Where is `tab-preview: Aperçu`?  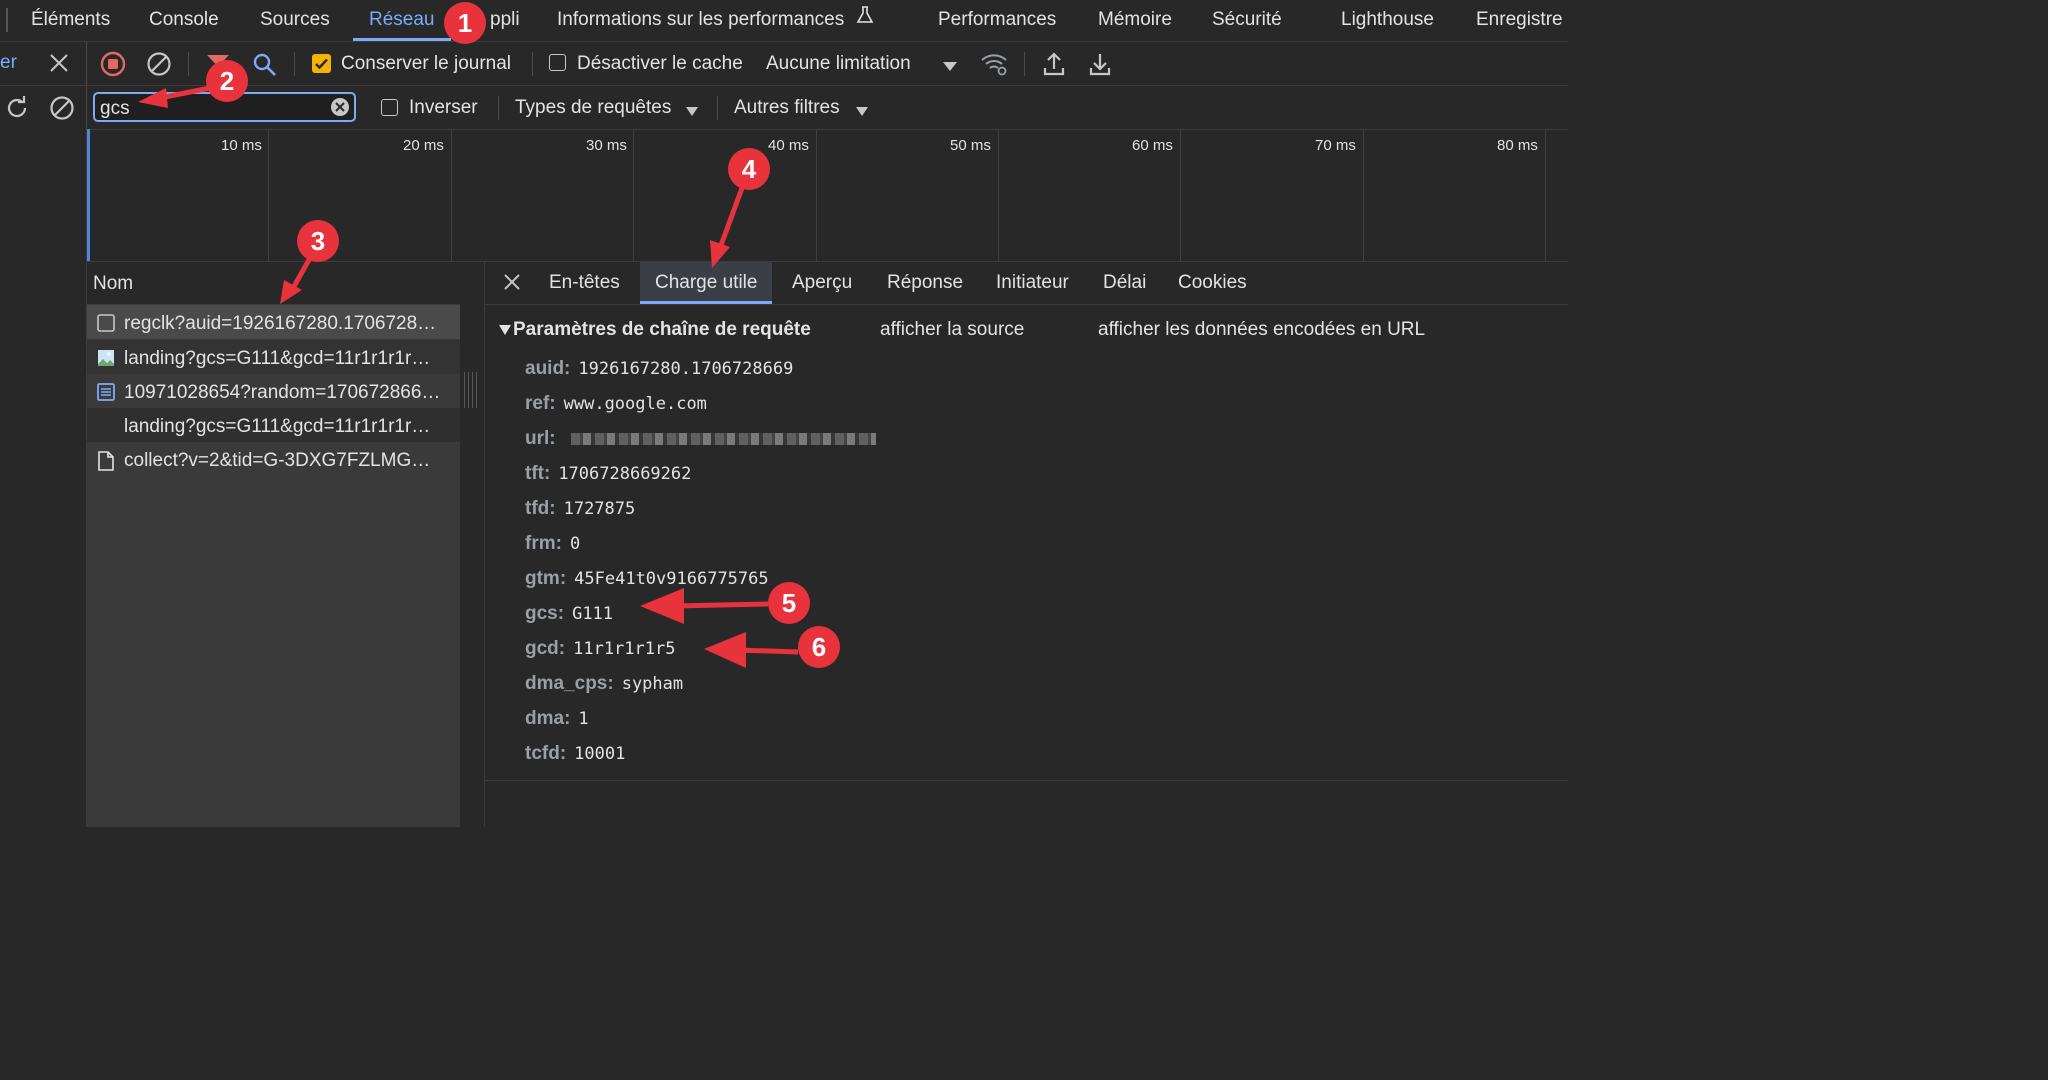 tab-preview: Aperçu is located at coordinates (822, 283).